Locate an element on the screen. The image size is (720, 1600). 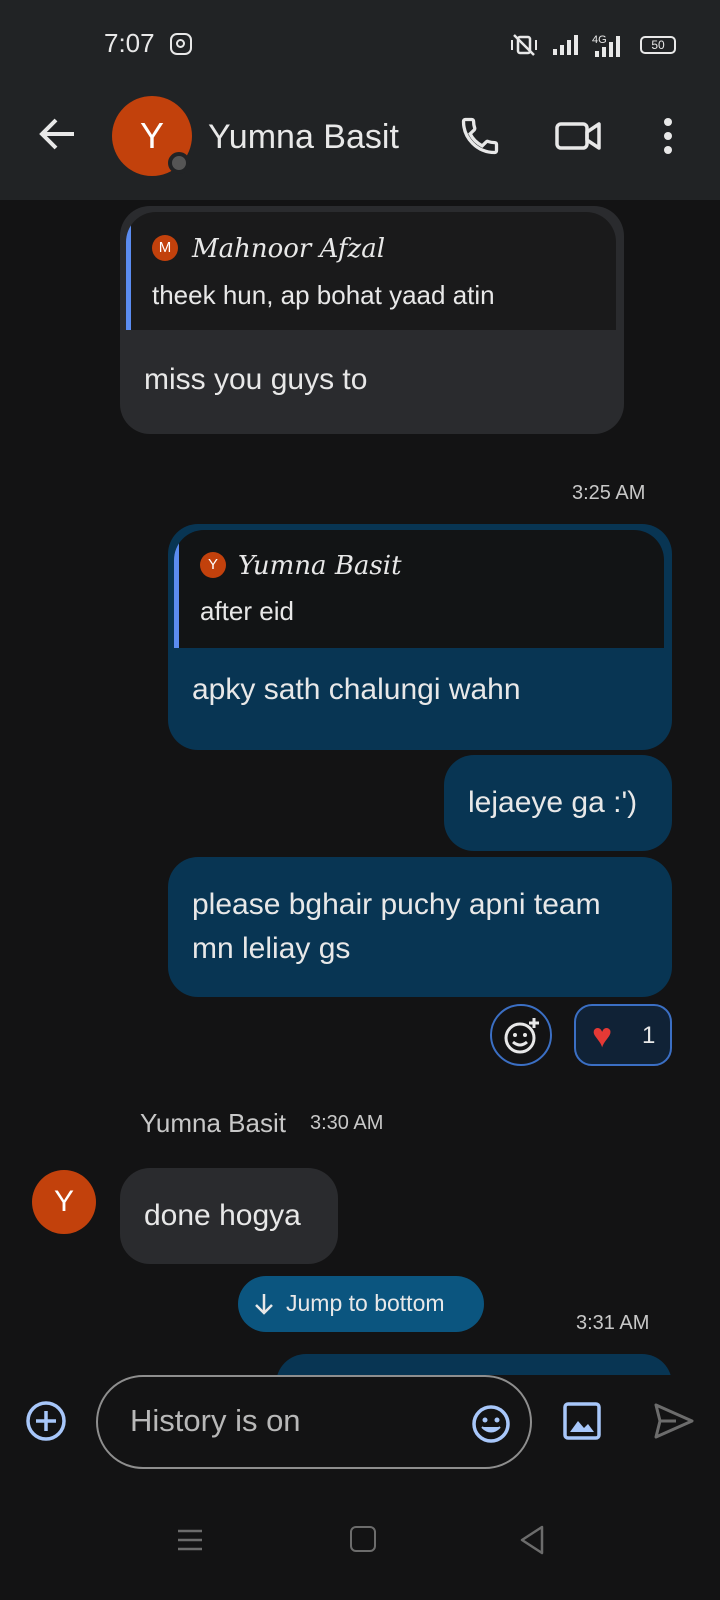
more-vert-icon is located at coordinates (668, 136).